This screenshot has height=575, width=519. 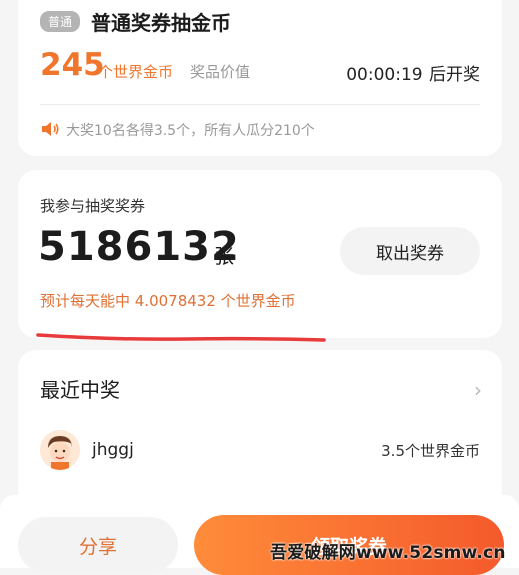 I want to click on pool-title: 普通奖券抽金币, so click(x=161, y=23).